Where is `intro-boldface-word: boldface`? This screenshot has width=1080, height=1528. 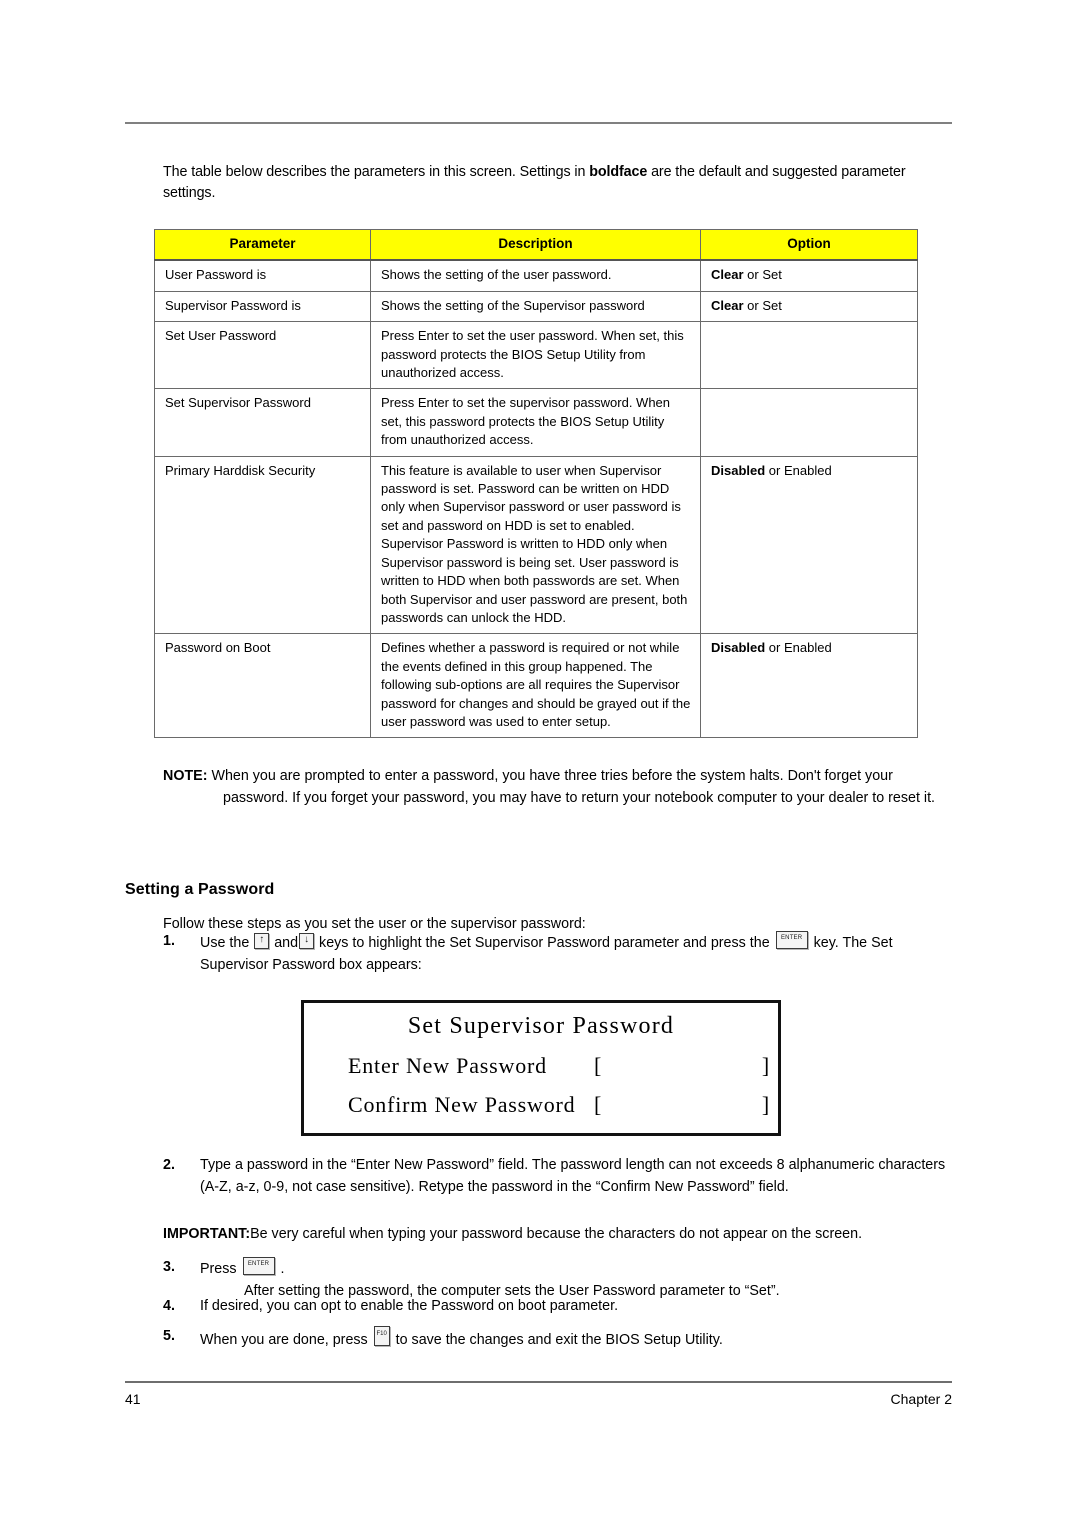 intro-boldface-word: boldface is located at coordinates (618, 172).